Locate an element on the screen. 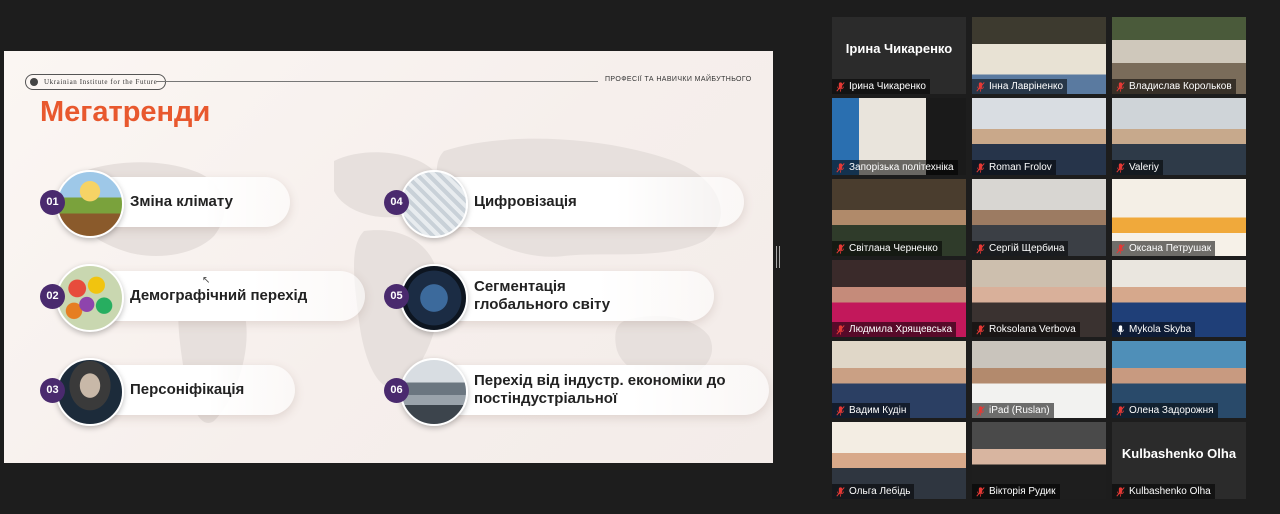 The image size is (1280, 514). participant-name-bar: Вікторія Рудик is located at coordinates (1016, 491).